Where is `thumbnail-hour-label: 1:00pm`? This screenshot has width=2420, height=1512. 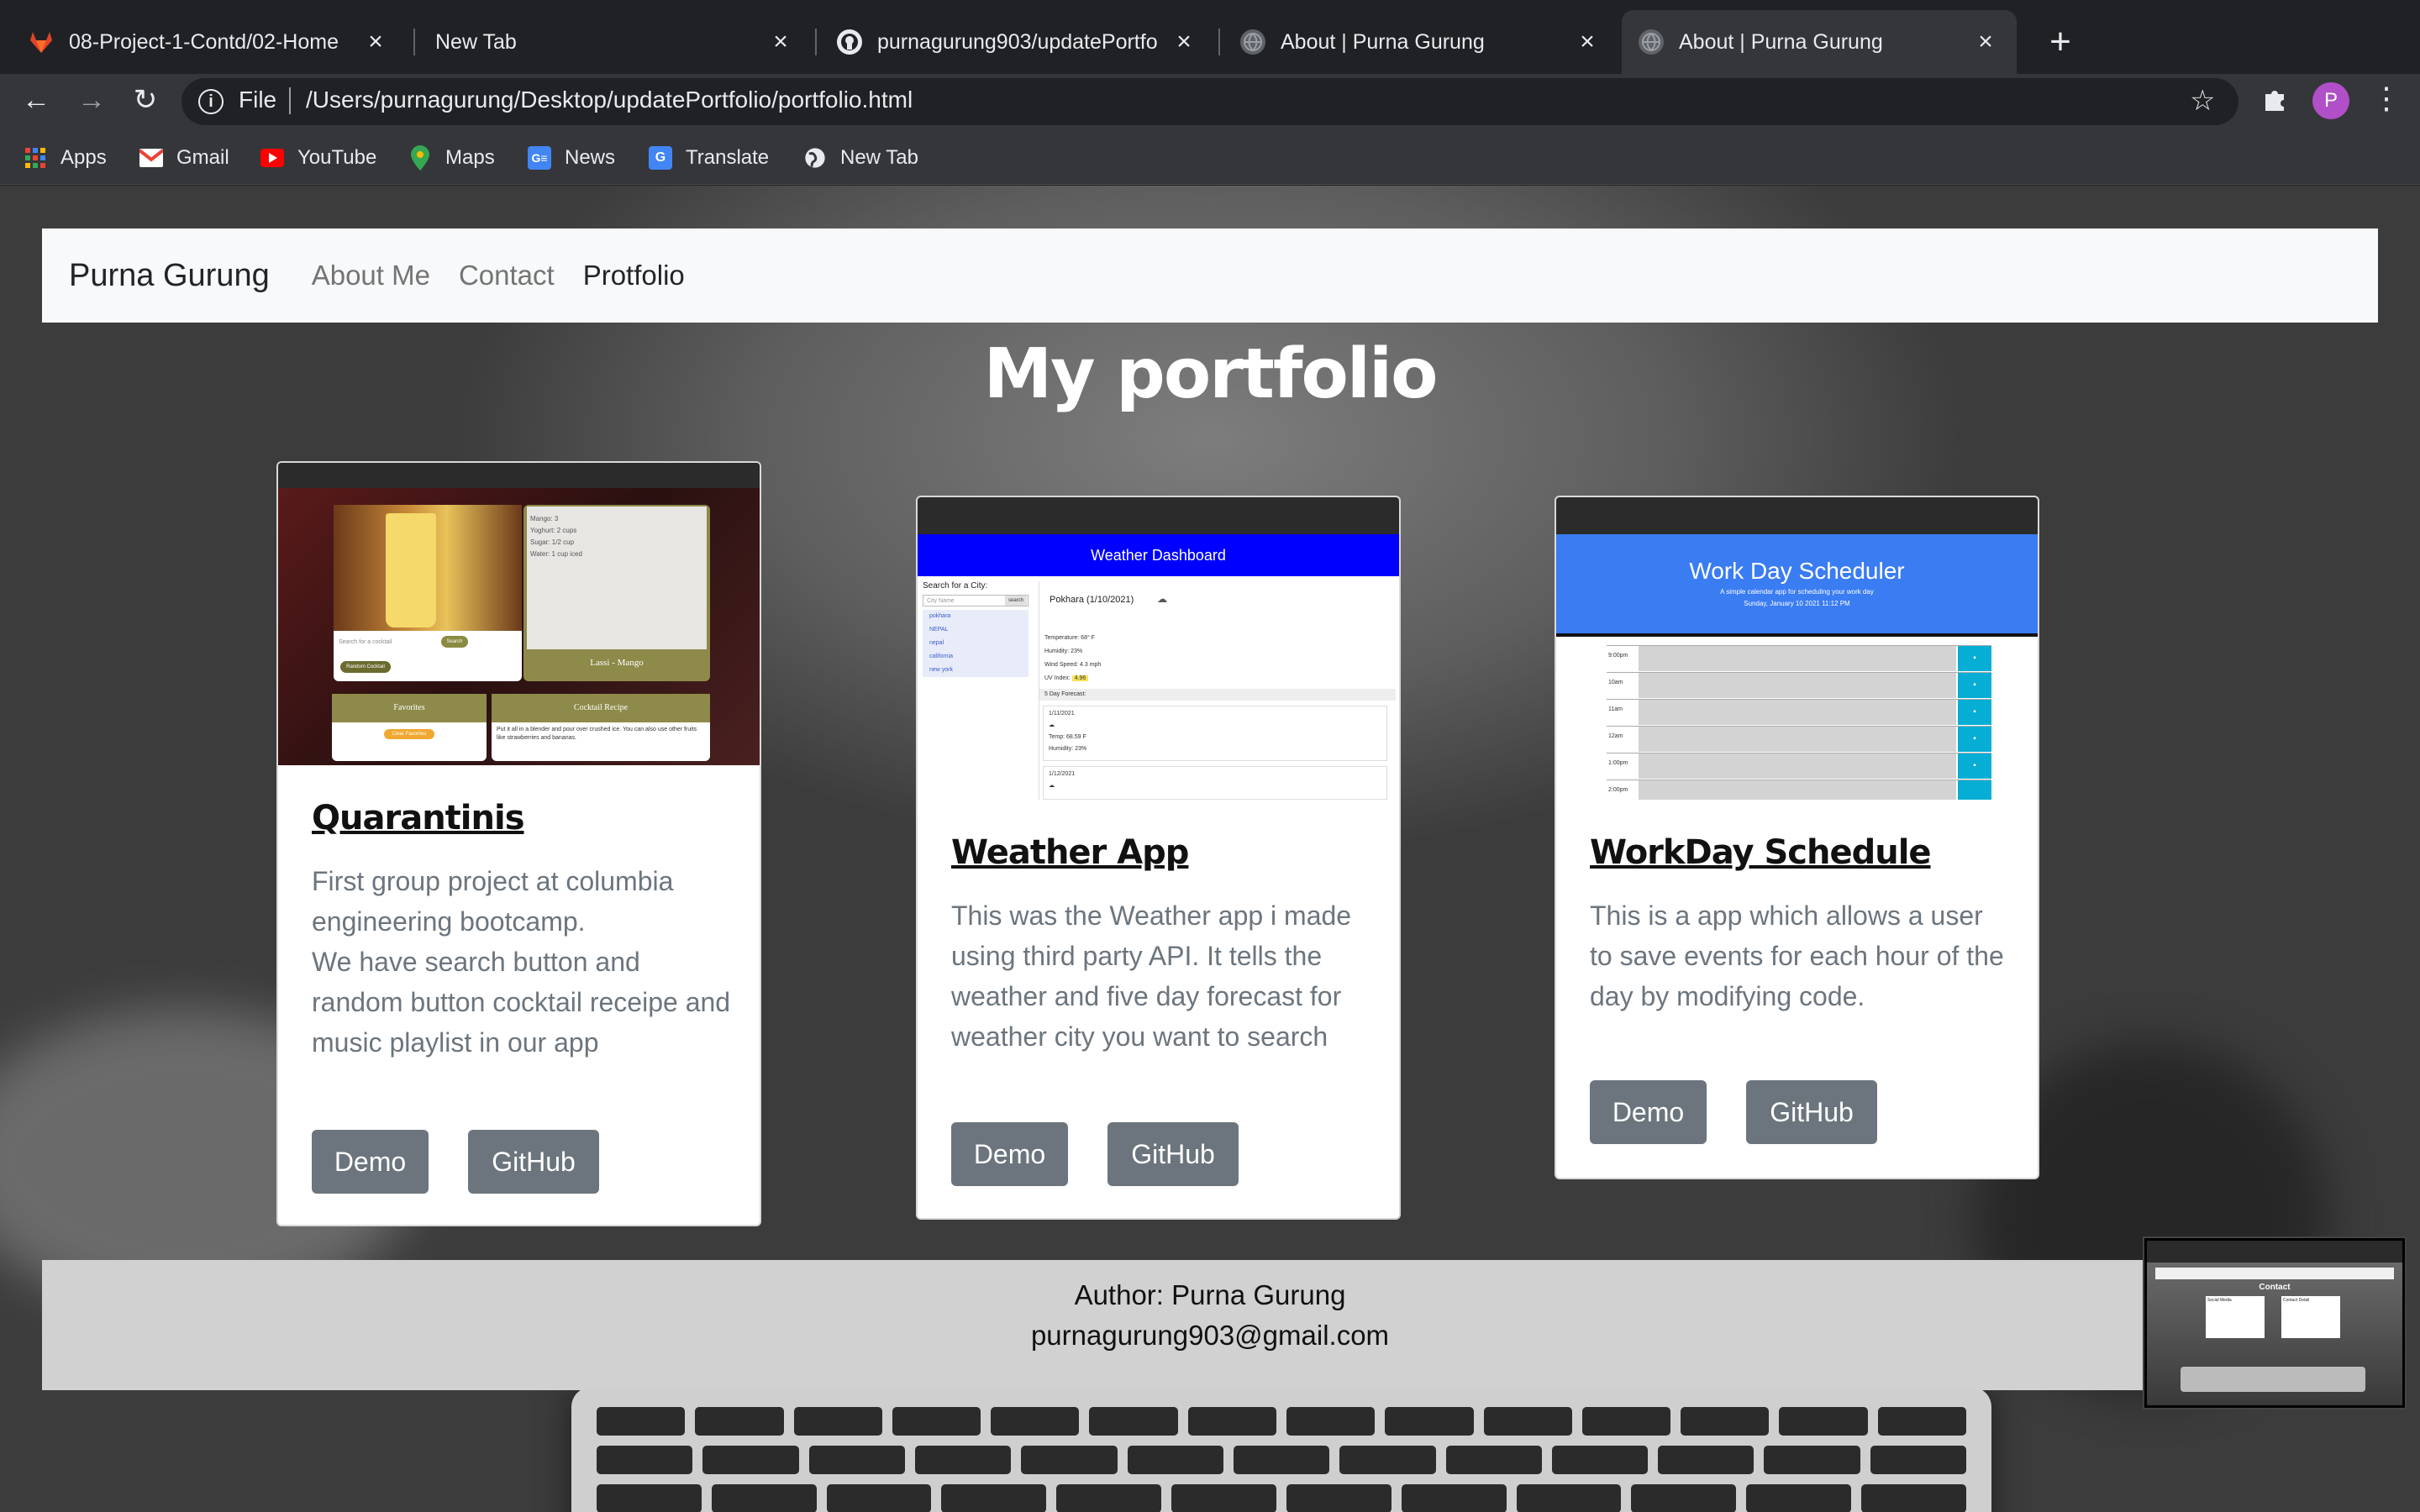
thumbnail-hour-label: 1:00pm is located at coordinates (1618, 763).